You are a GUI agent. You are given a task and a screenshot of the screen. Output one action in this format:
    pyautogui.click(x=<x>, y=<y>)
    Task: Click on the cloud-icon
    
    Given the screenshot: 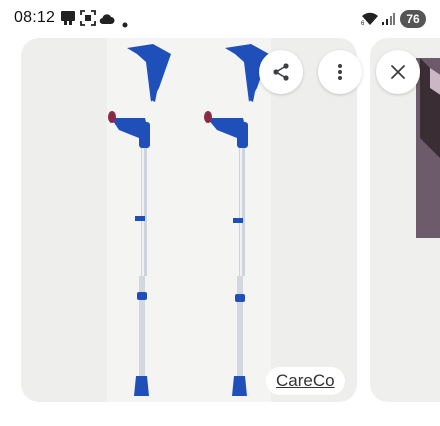 What is the action you would take?
    pyautogui.click(x=107, y=21)
    